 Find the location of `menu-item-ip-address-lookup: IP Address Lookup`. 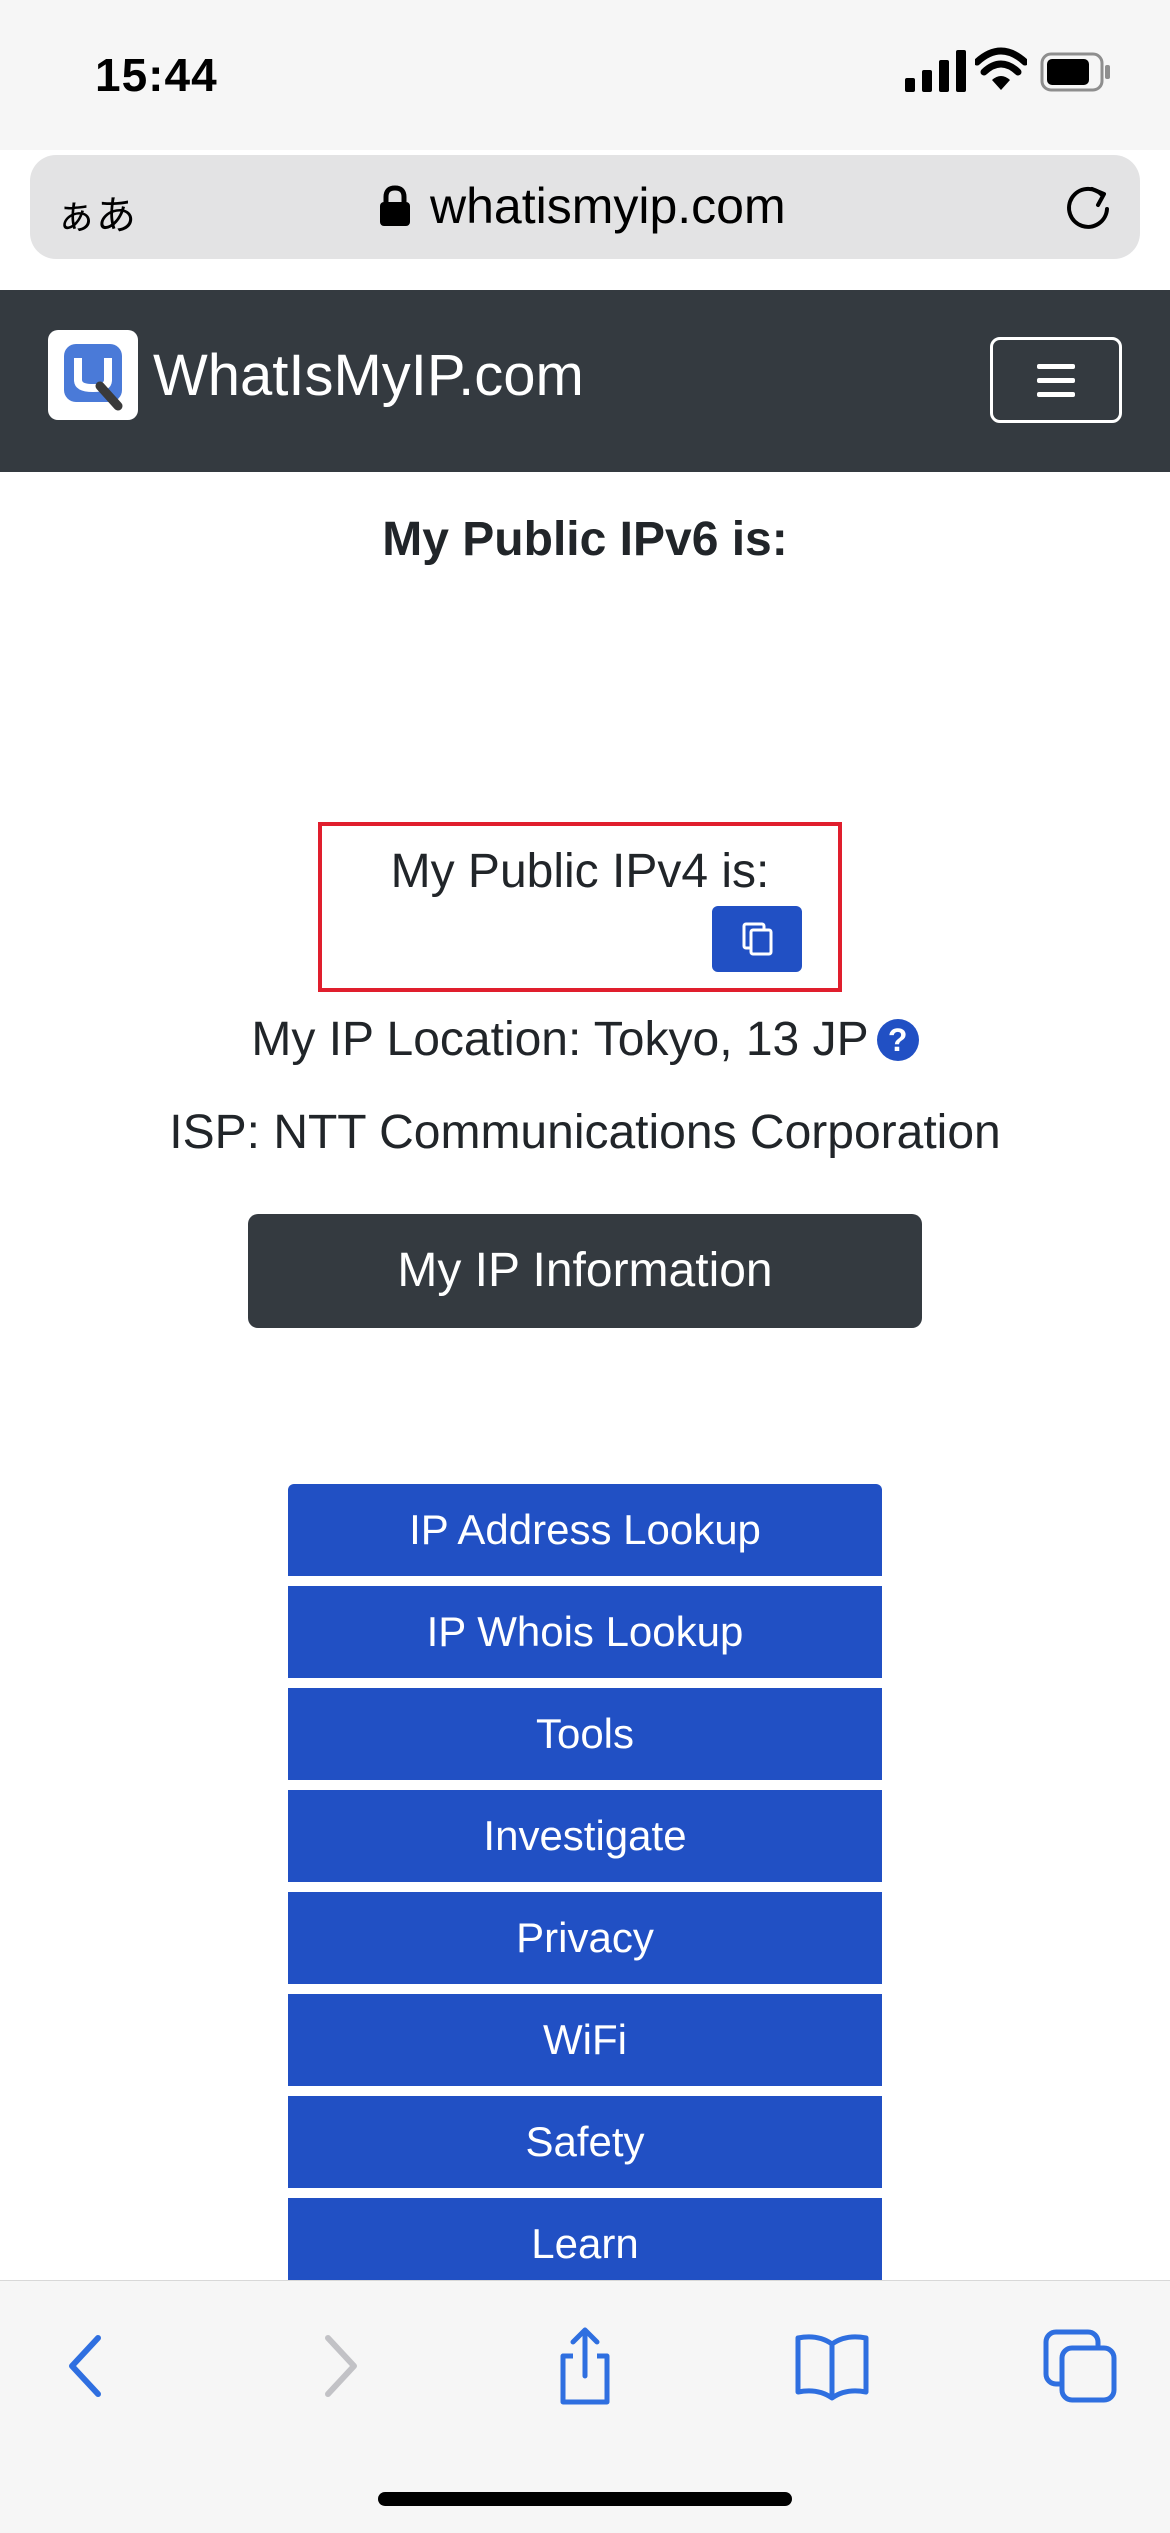

menu-item-ip-address-lookup: IP Address Lookup is located at coordinates (585, 1530).